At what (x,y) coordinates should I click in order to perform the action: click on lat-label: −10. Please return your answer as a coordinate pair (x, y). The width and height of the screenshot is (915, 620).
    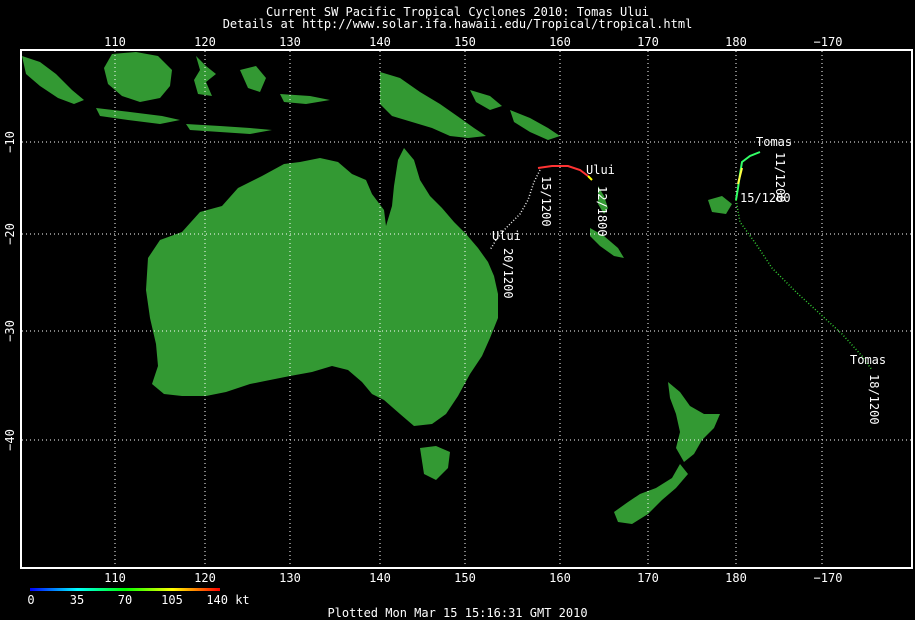
    Looking at the image, I should click on (10, 142).